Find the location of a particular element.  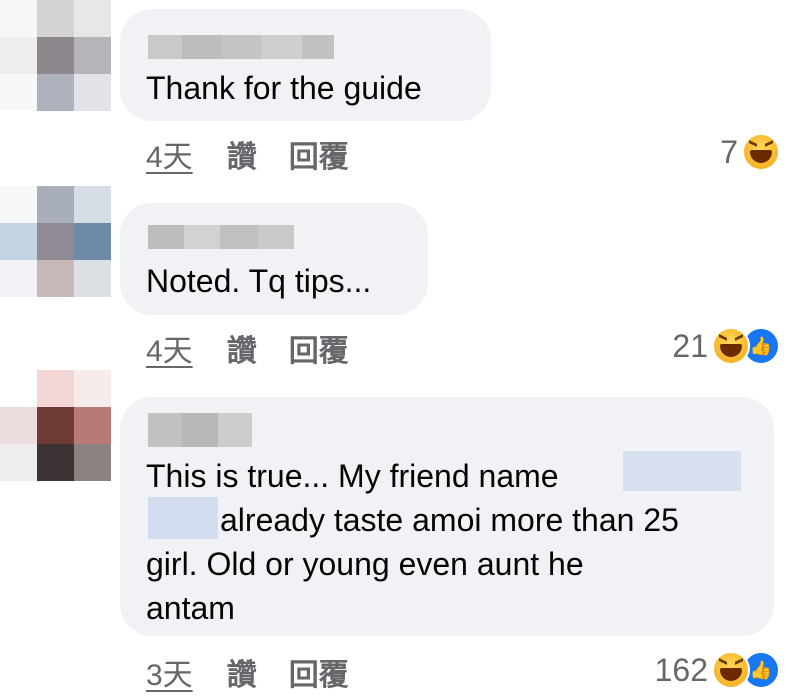

comment-text-line: This is true... My friend name is located at coordinates (352, 476).